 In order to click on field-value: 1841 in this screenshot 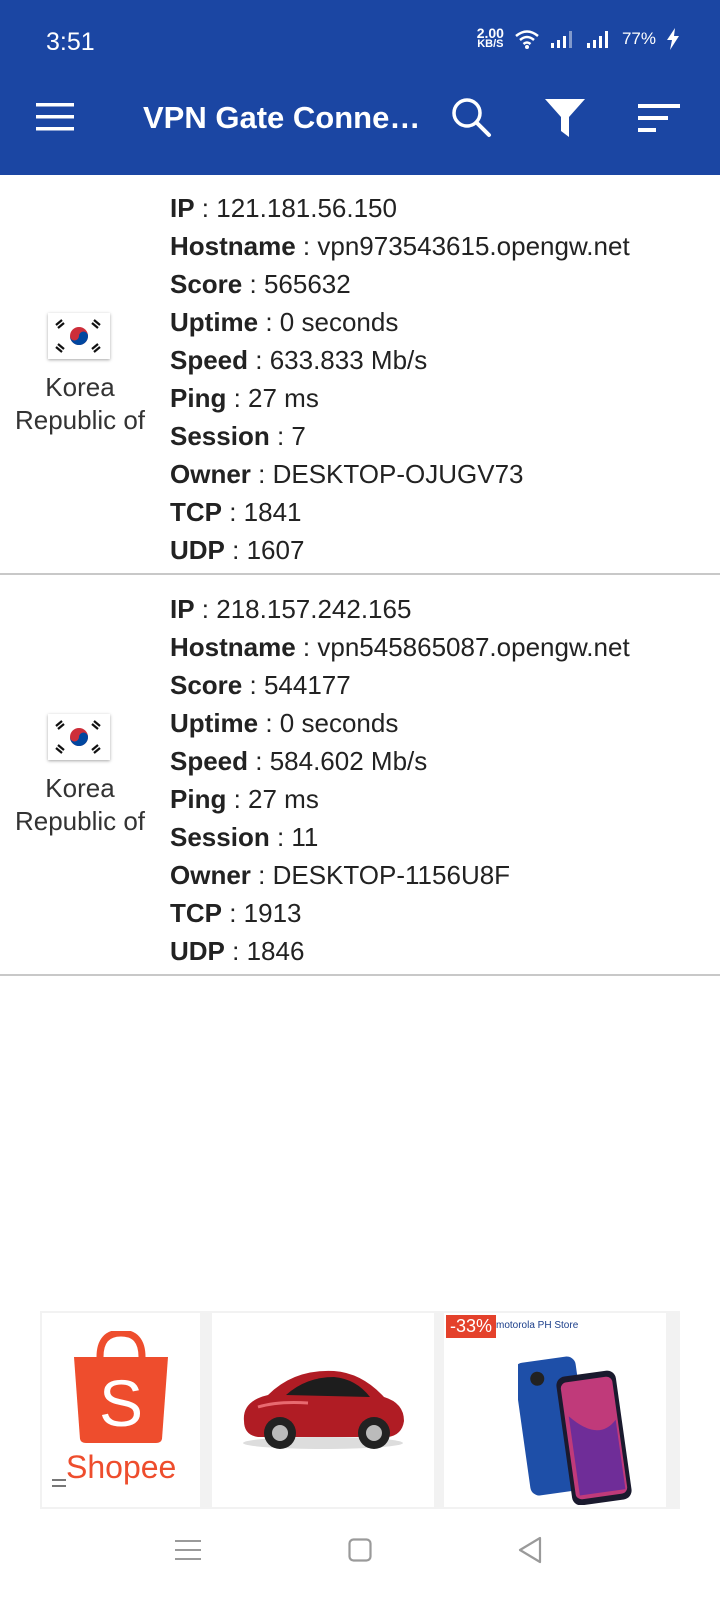, I will do `click(272, 512)`.